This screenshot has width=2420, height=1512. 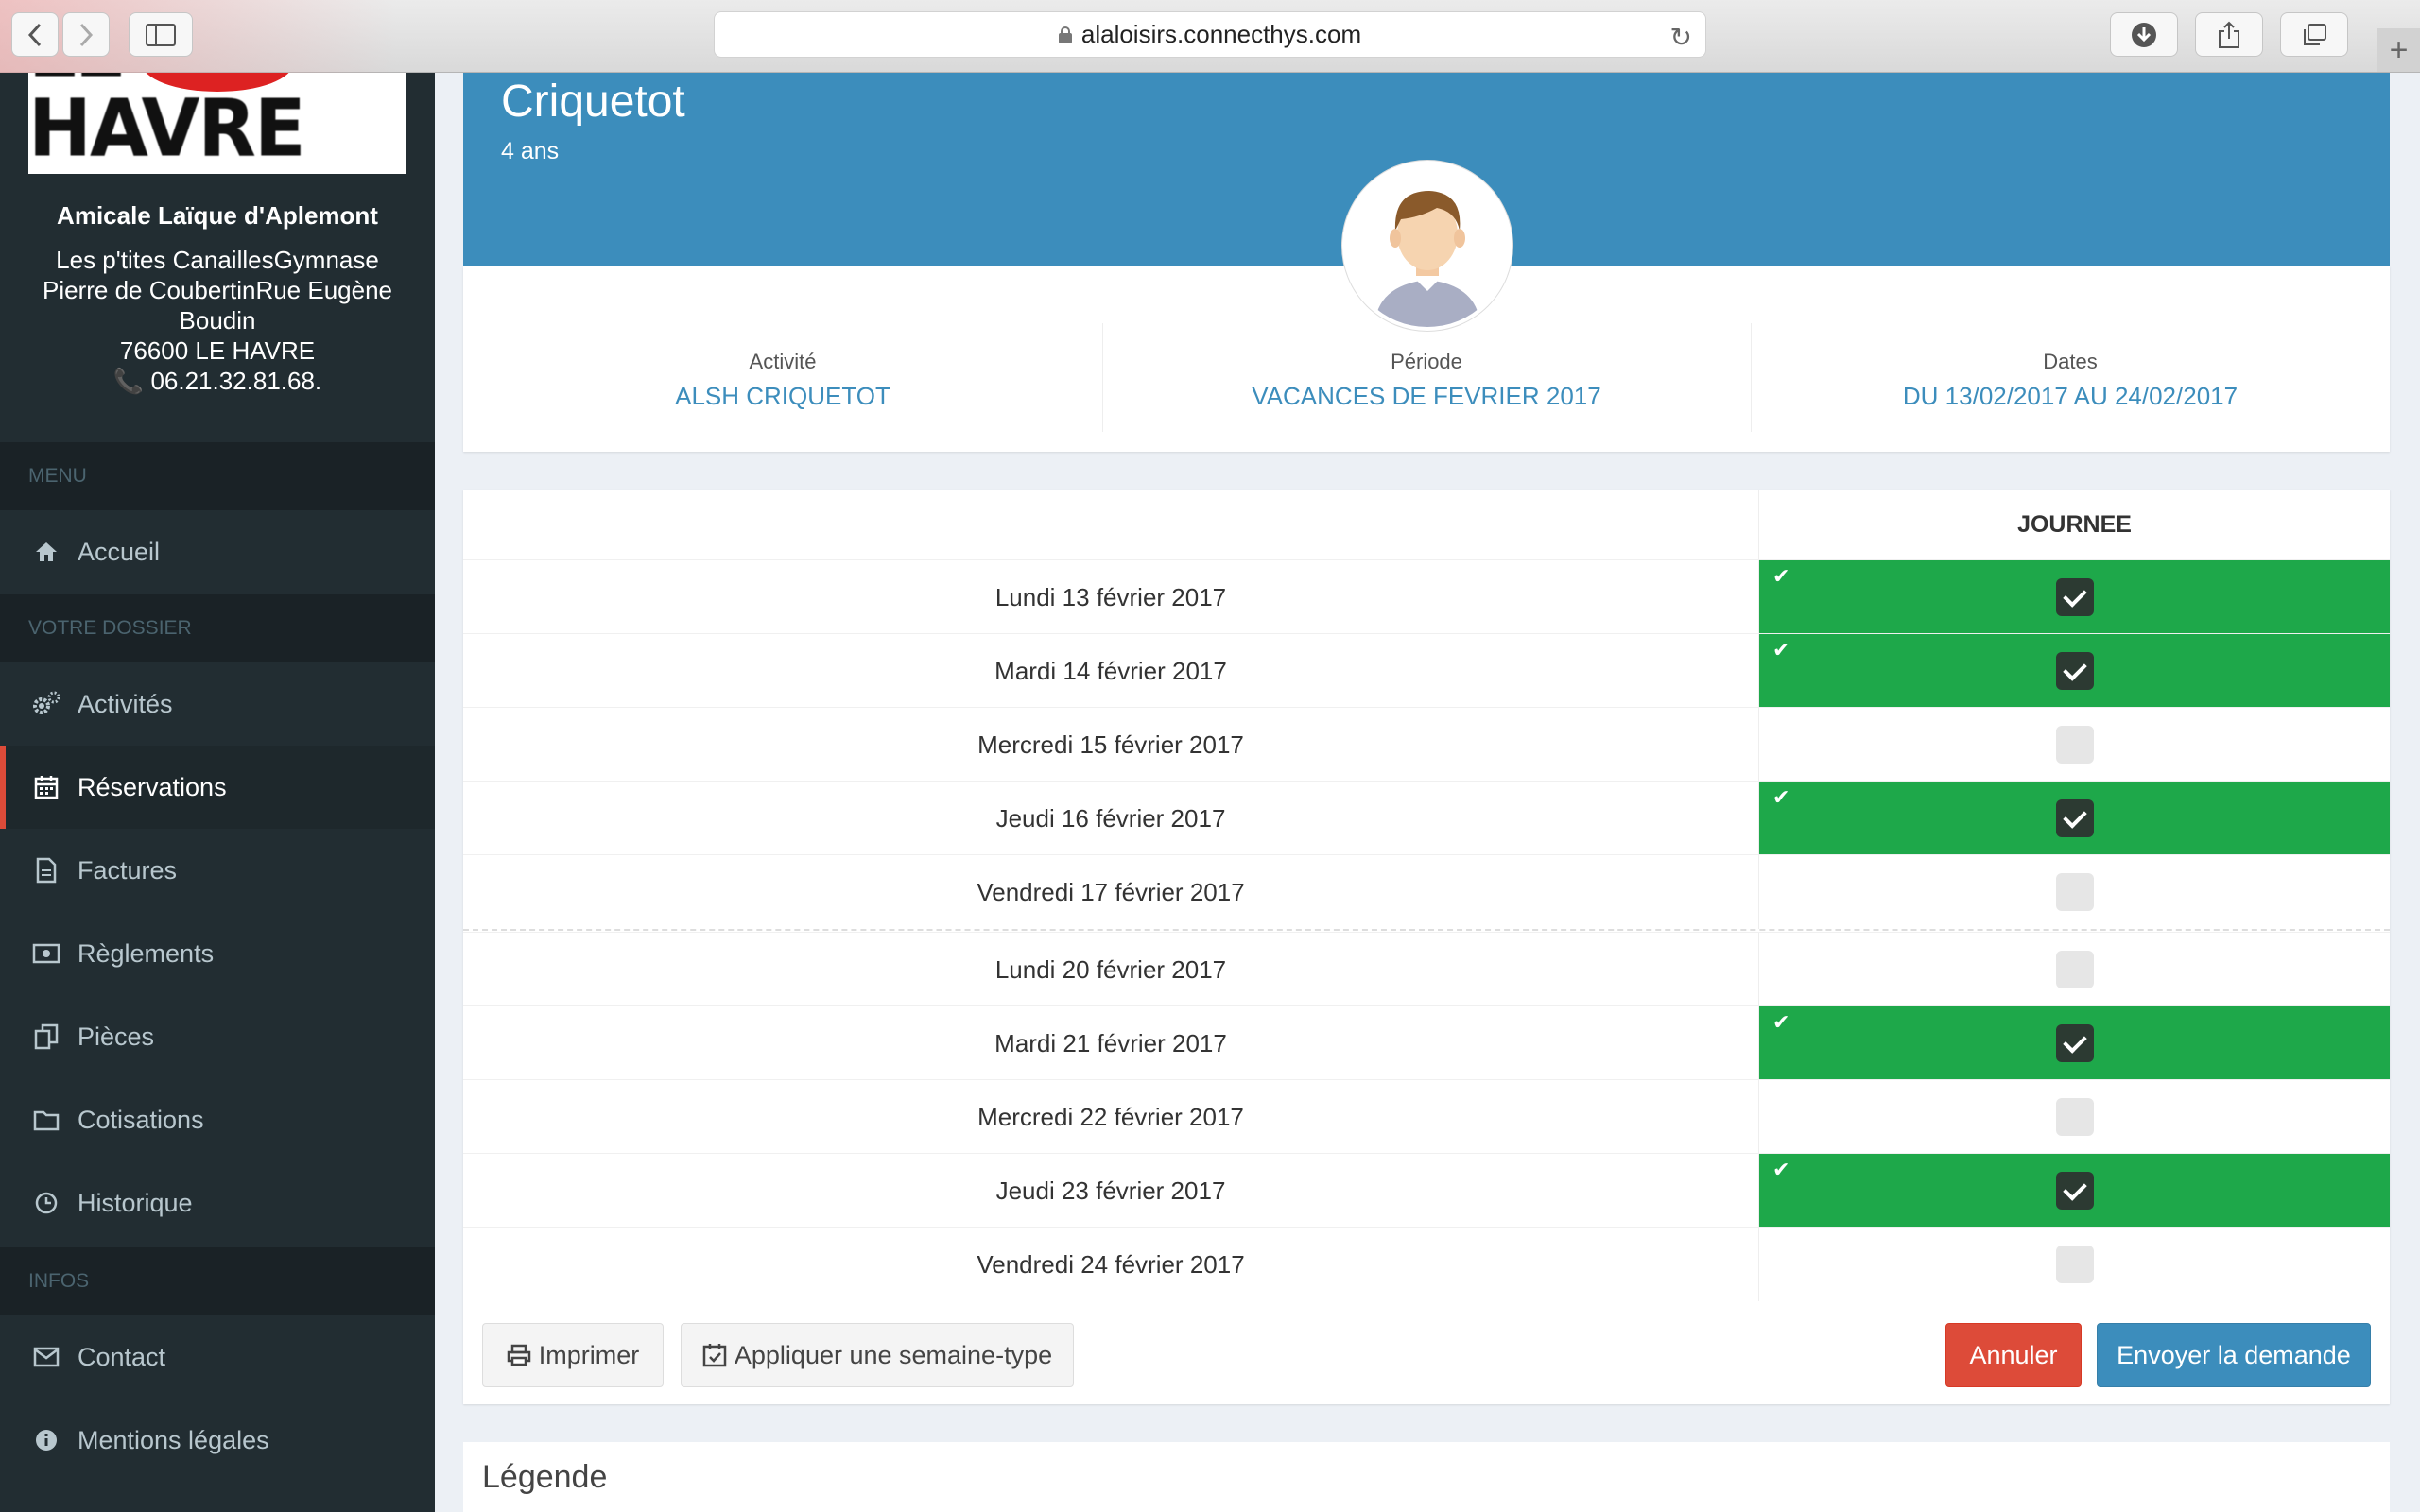 I want to click on folder-icon, so click(x=46, y=1120).